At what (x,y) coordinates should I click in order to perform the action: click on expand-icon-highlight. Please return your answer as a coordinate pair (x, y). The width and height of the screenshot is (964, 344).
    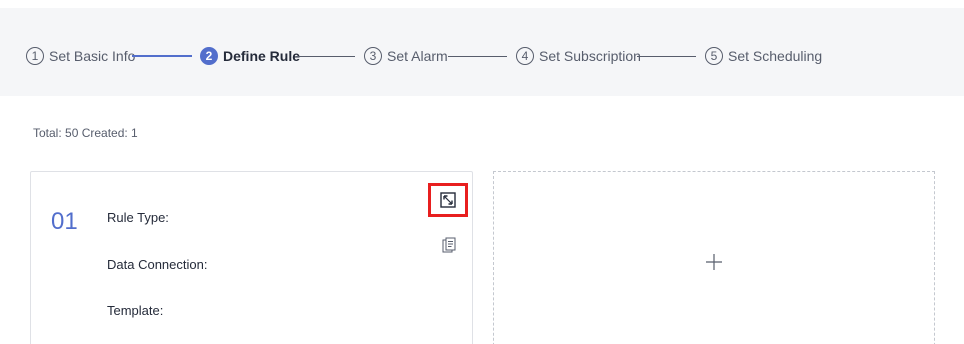
    Looking at the image, I should click on (448, 200).